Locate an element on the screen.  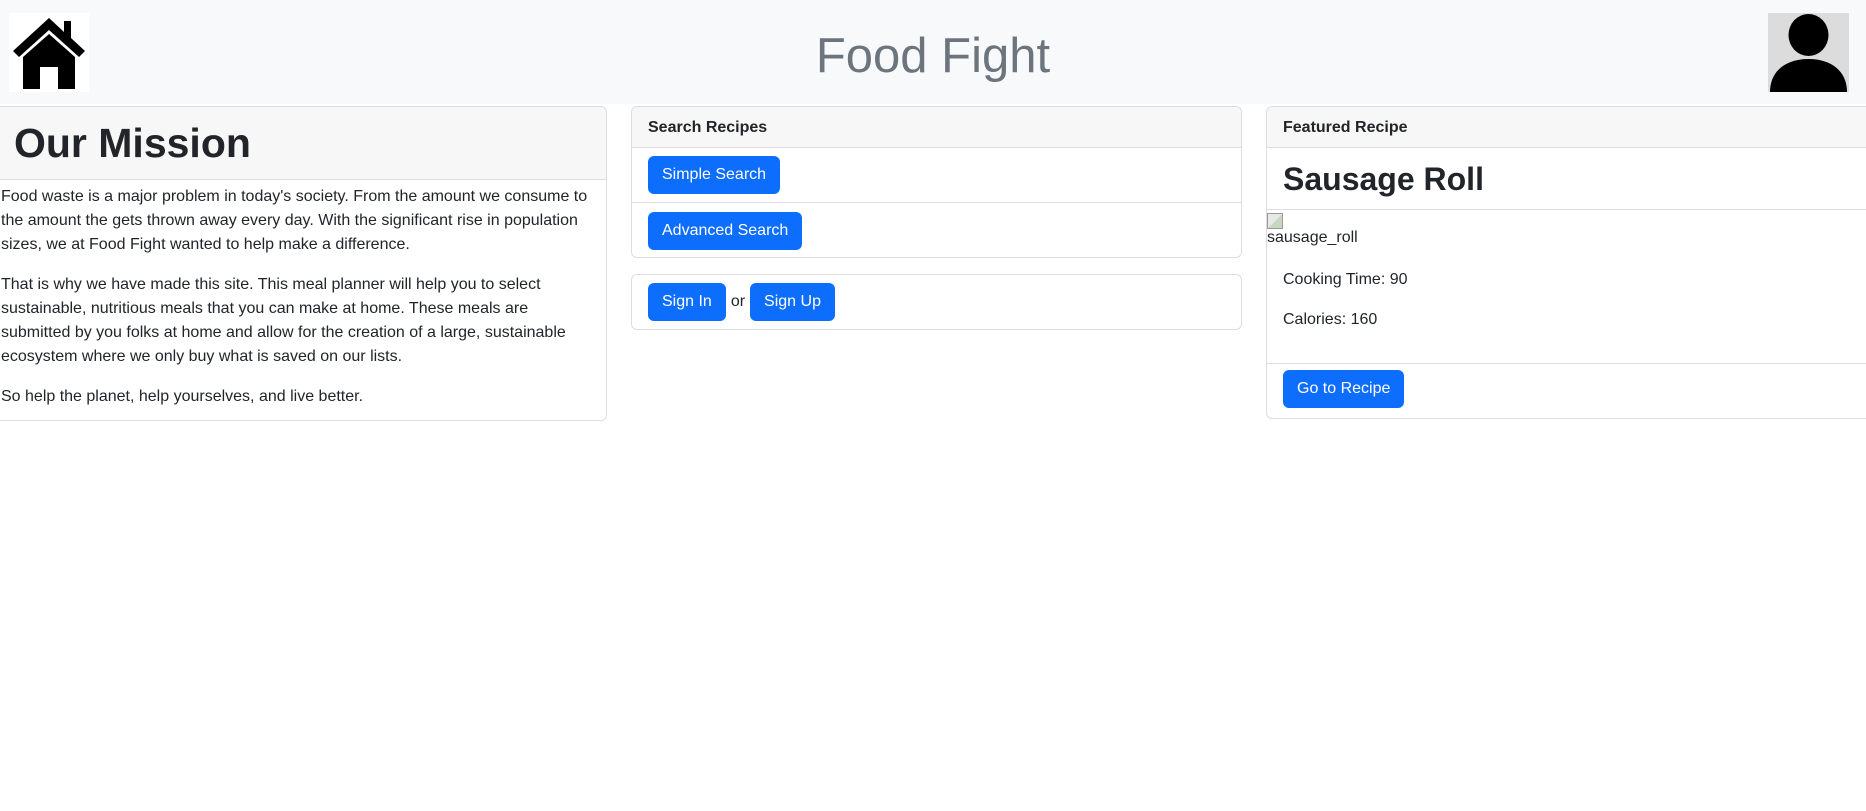
mission-title: Our Mission is located at coordinates (303, 143).